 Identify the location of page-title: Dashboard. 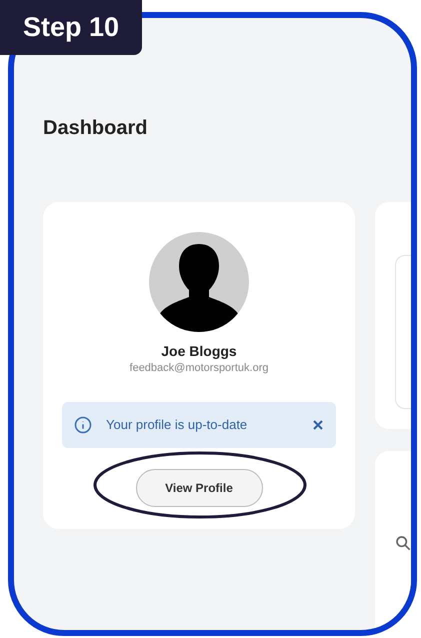
(95, 128).